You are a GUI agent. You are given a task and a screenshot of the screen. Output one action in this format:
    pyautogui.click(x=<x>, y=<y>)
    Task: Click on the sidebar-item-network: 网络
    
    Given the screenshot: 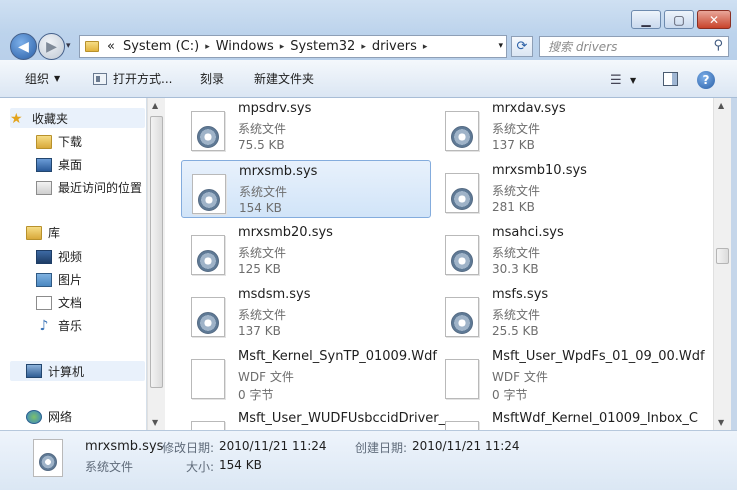 What is the action you would take?
    pyautogui.click(x=49, y=416)
    